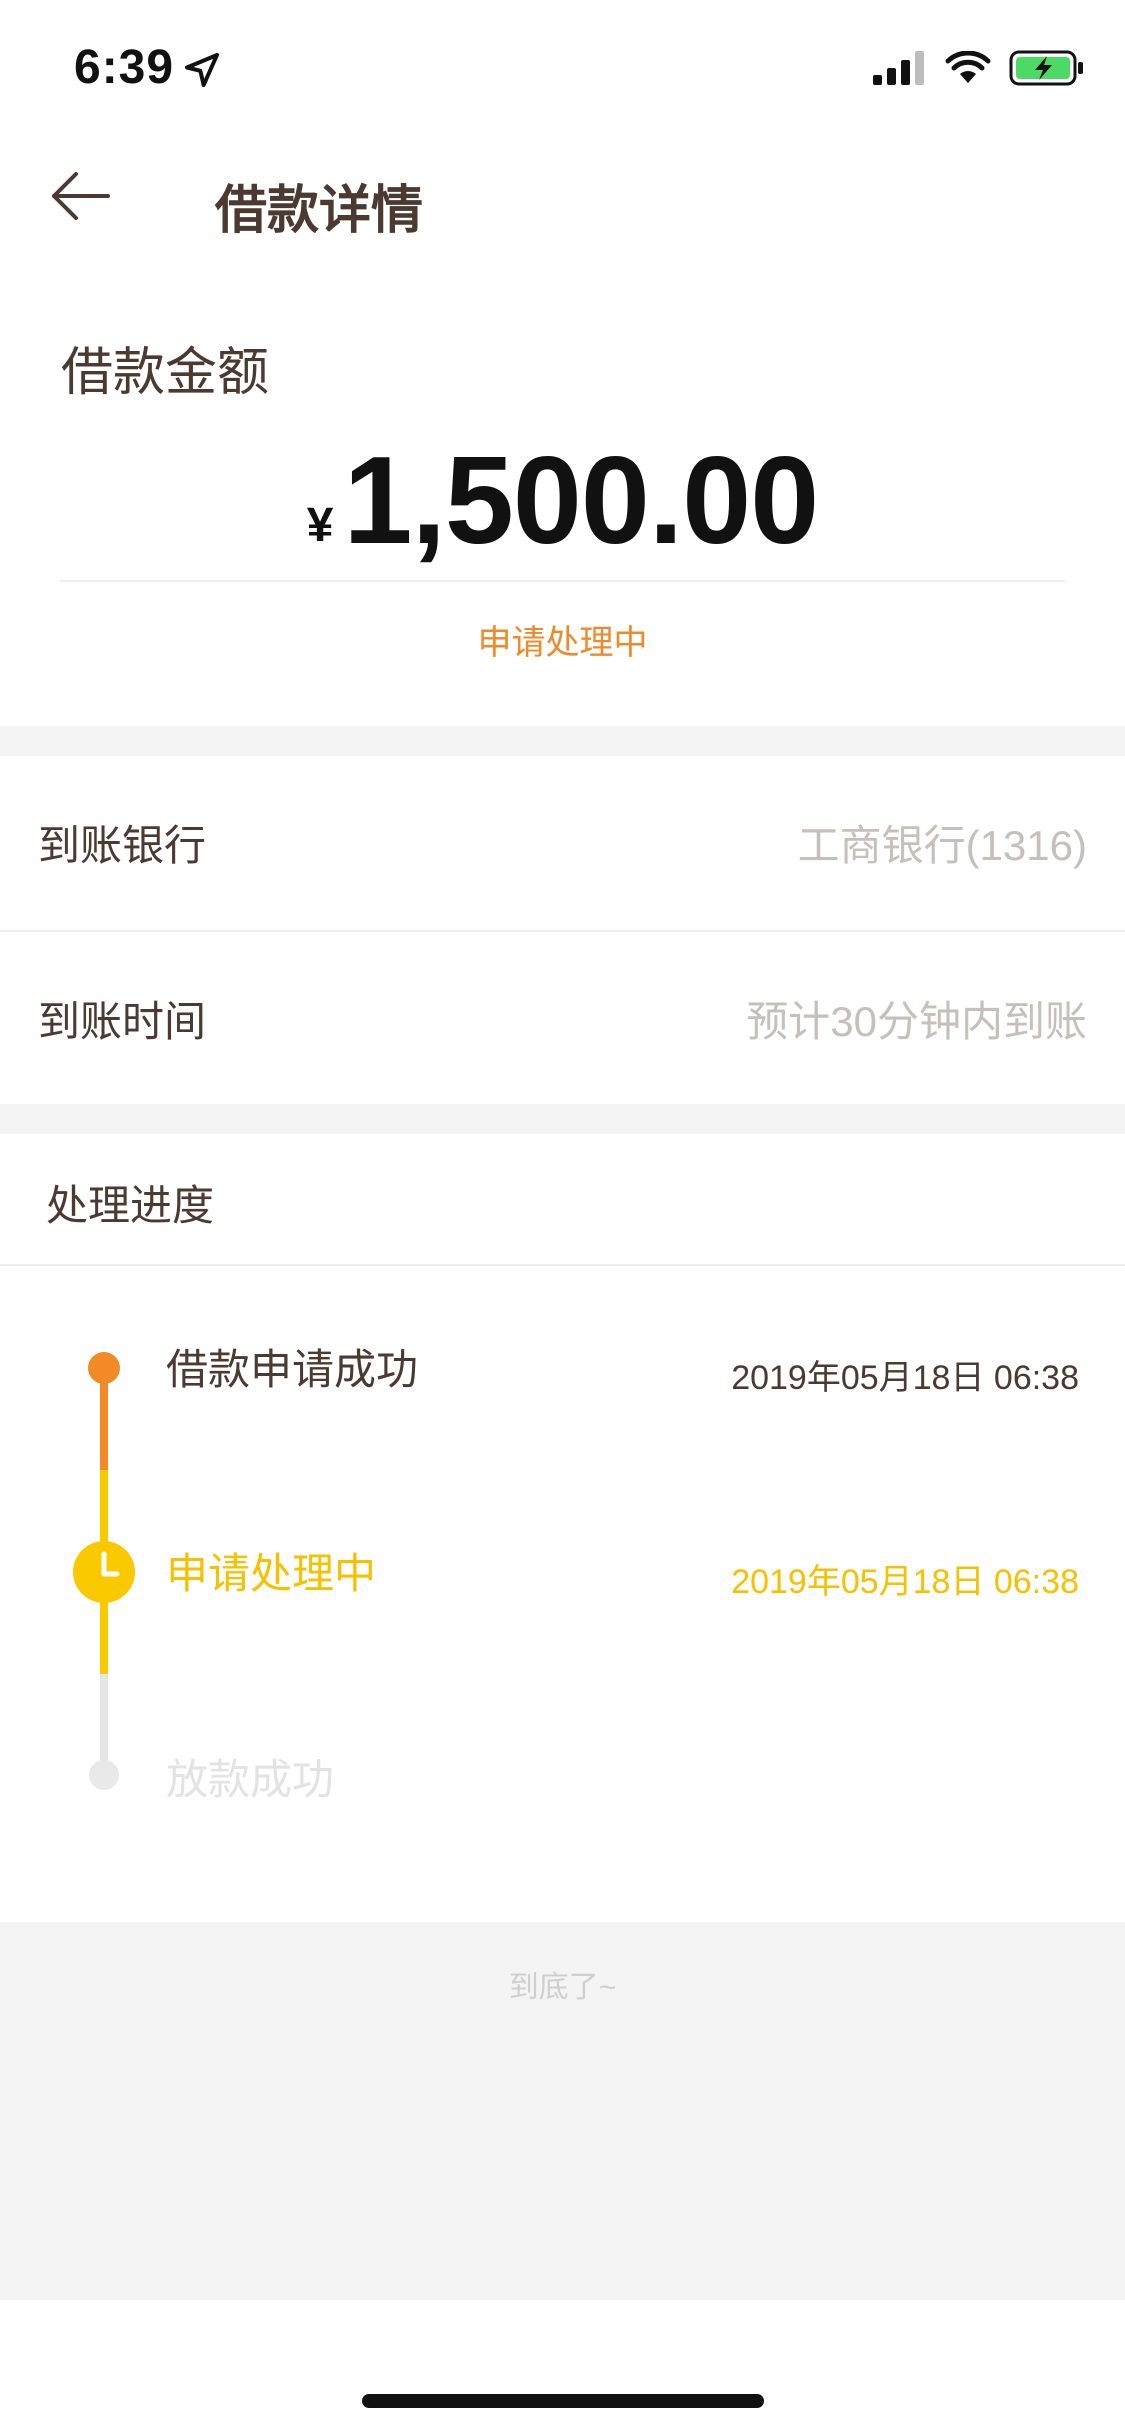 The image size is (1125, 2436). Describe the element at coordinates (898, 68) in the screenshot. I see `cellular-signal-icon` at that location.